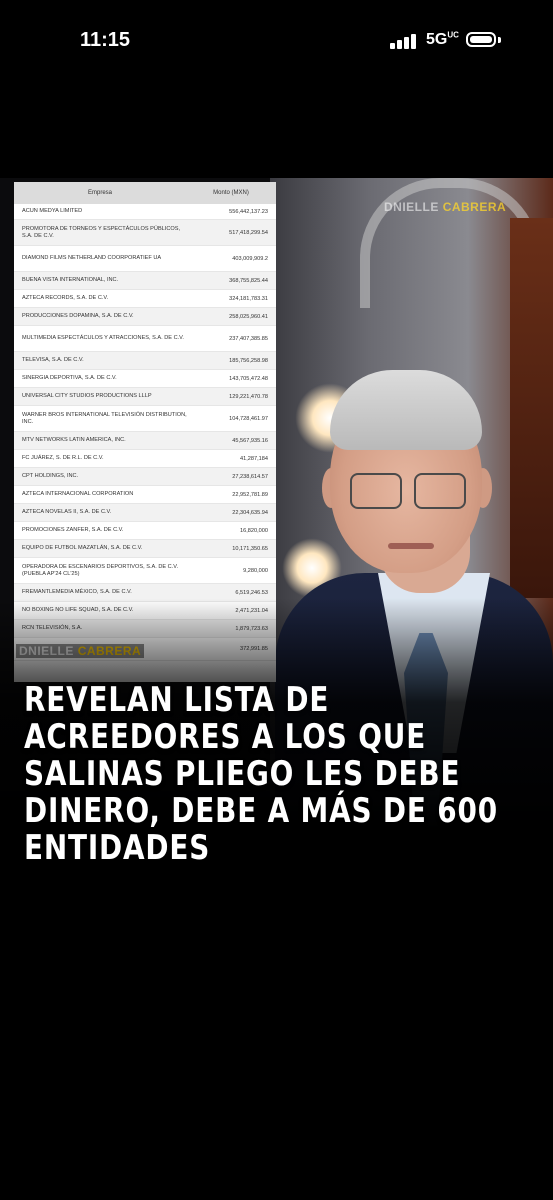 The height and width of the screenshot is (1200, 553). Describe the element at coordinates (70, 280) in the screenshot. I see `company-name: BUENA VISTA INTERNATIONAL, INC.` at that location.